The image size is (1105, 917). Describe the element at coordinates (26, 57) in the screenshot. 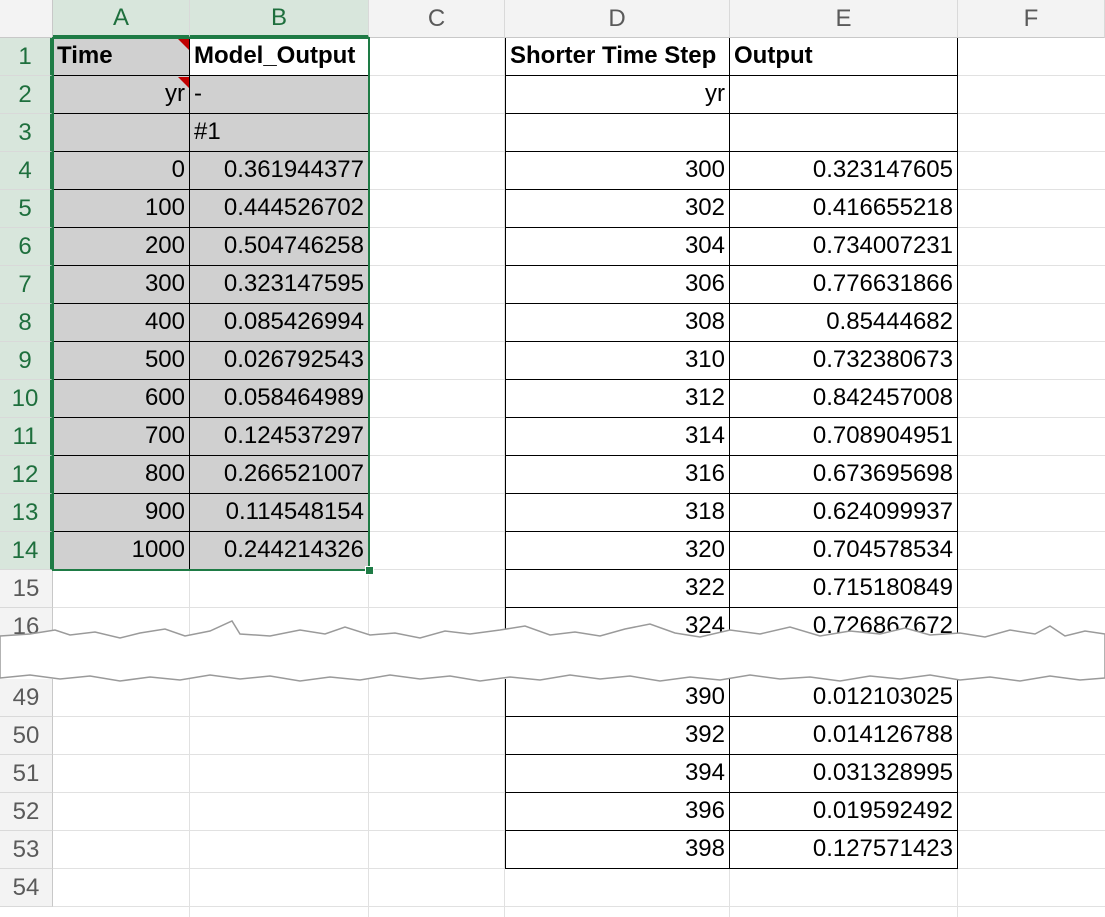

I see `row-header-1: 1` at that location.